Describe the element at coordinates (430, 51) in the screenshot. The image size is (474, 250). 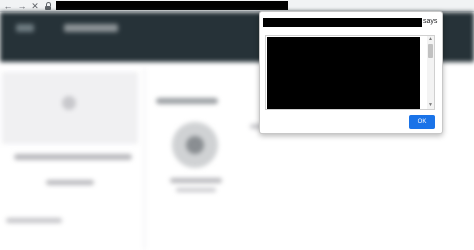
I see `scroll-thumb` at that location.